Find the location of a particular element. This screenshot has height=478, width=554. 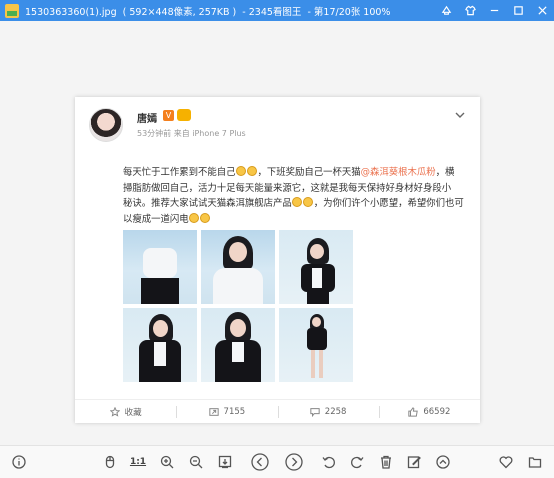

thumbs-up-icon is located at coordinates (413, 411).